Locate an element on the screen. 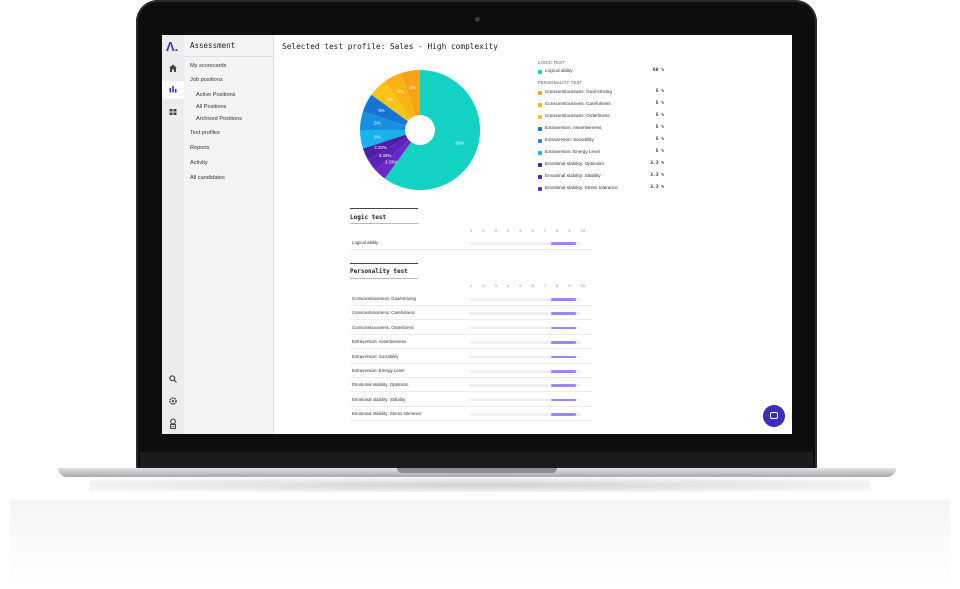  score-row-label: Emotional stability: Stress tolerance is located at coordinates (387, 414).